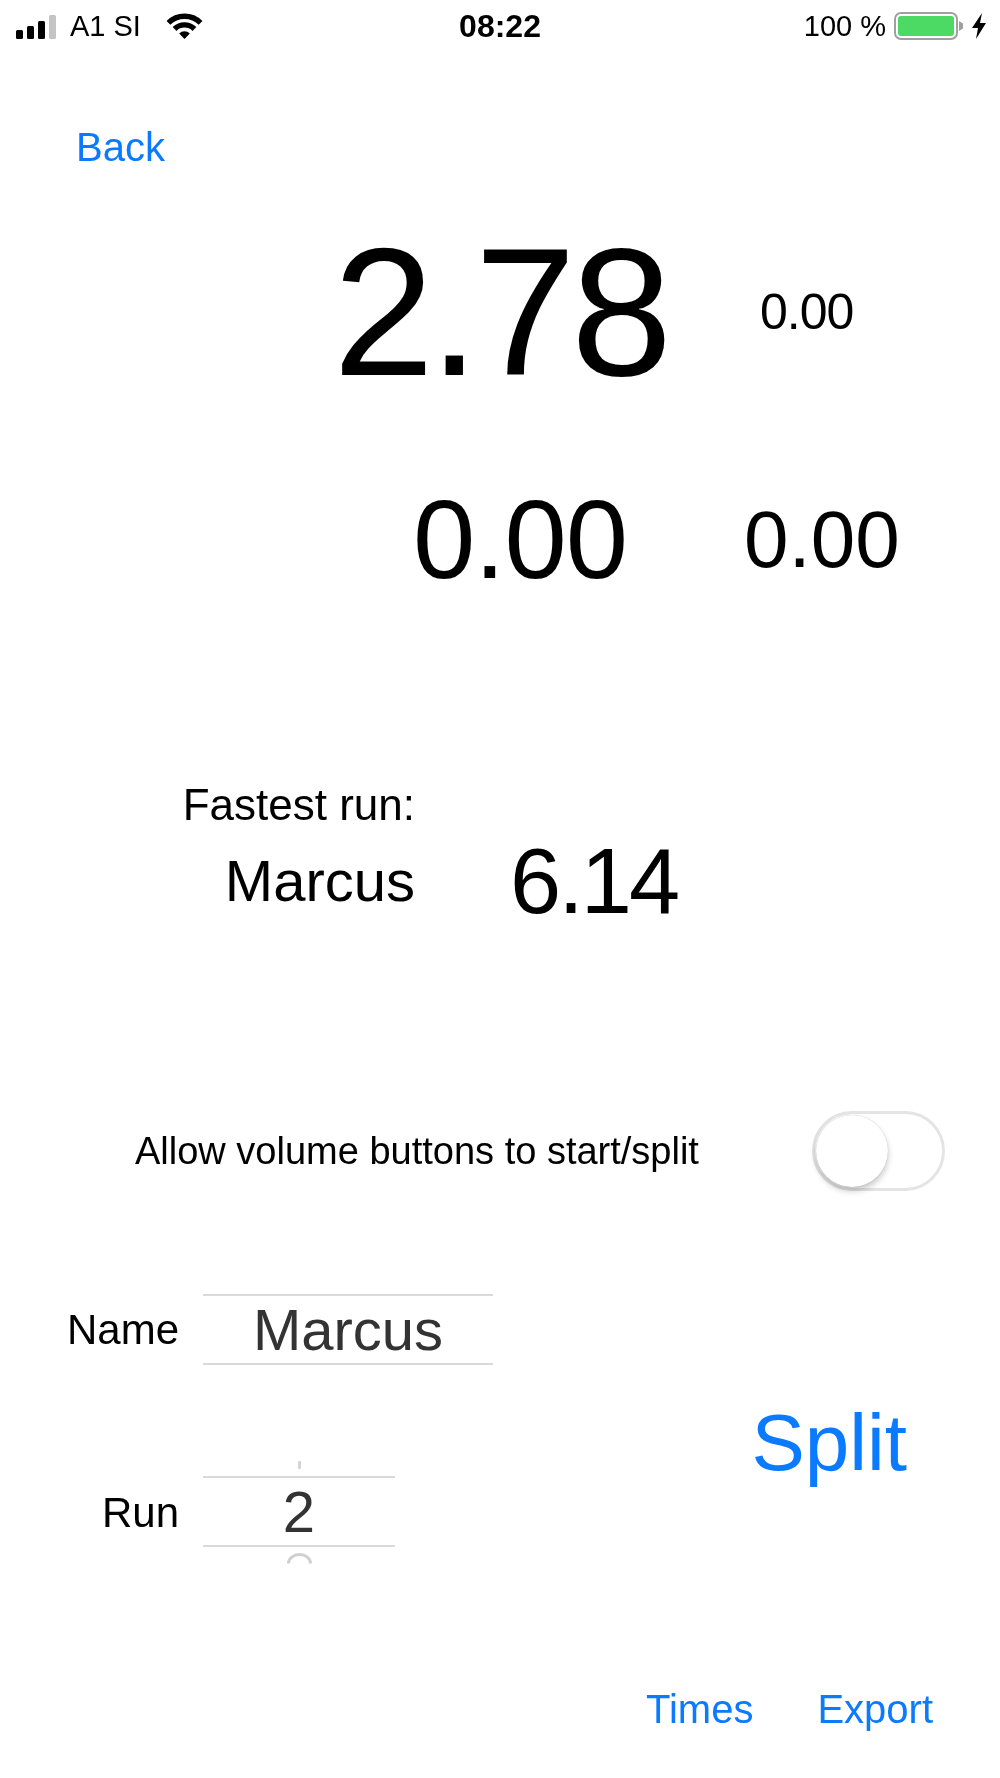  I want to click on name-field: Marcus, so click(348, 1329).